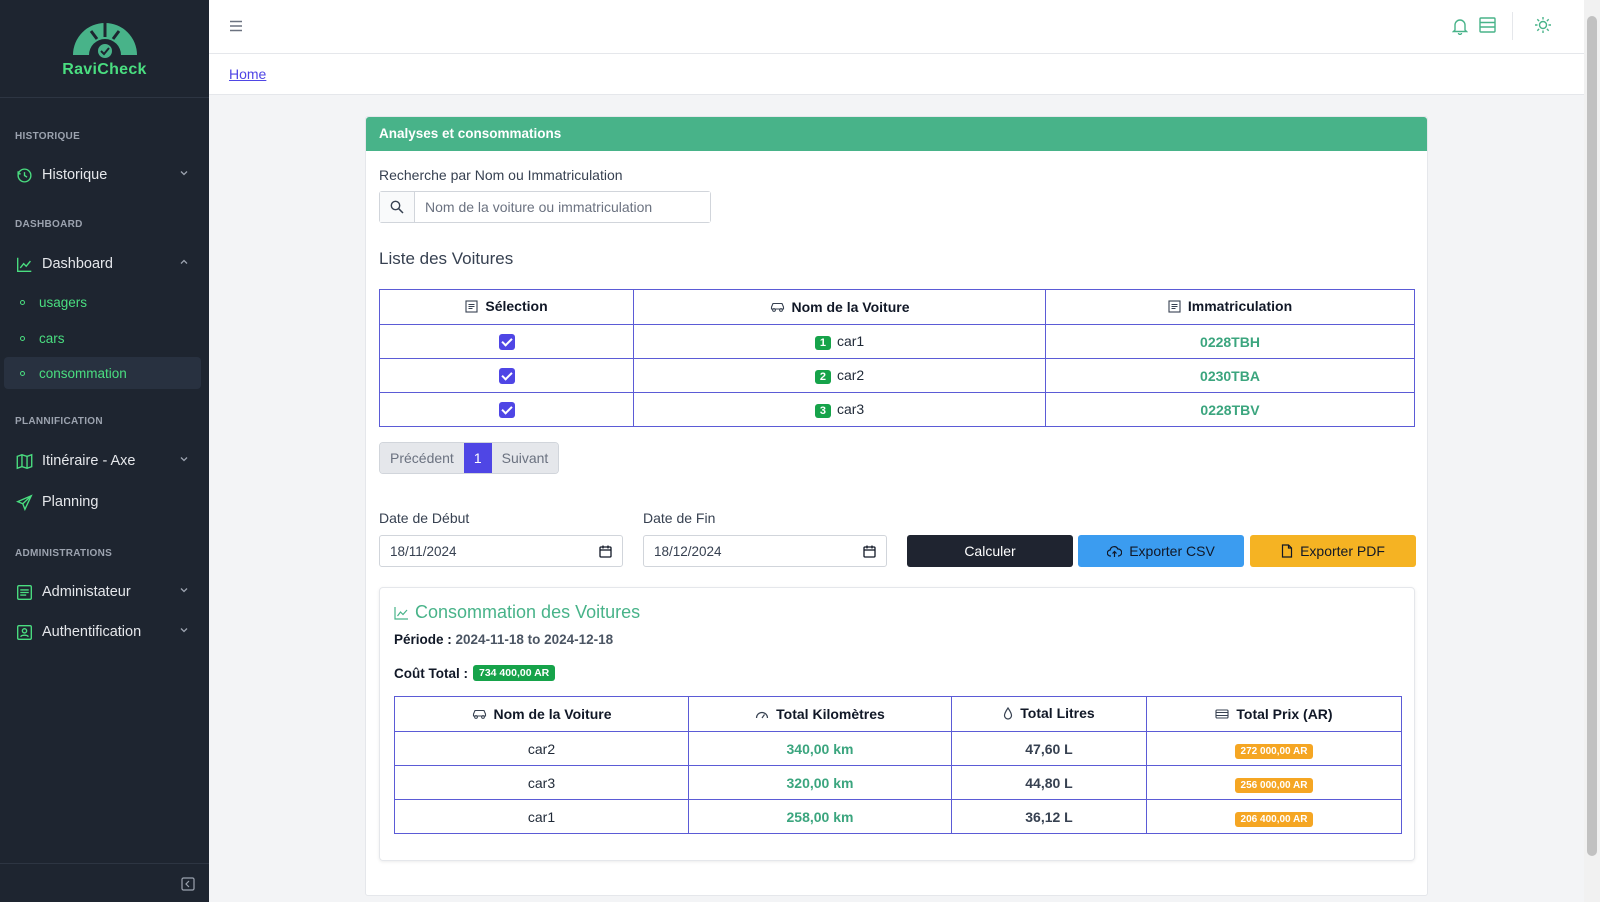 This screenshot has width=1600, height=902. I want to click on date-fin-value: 18/12/2024, so click(688, 551).